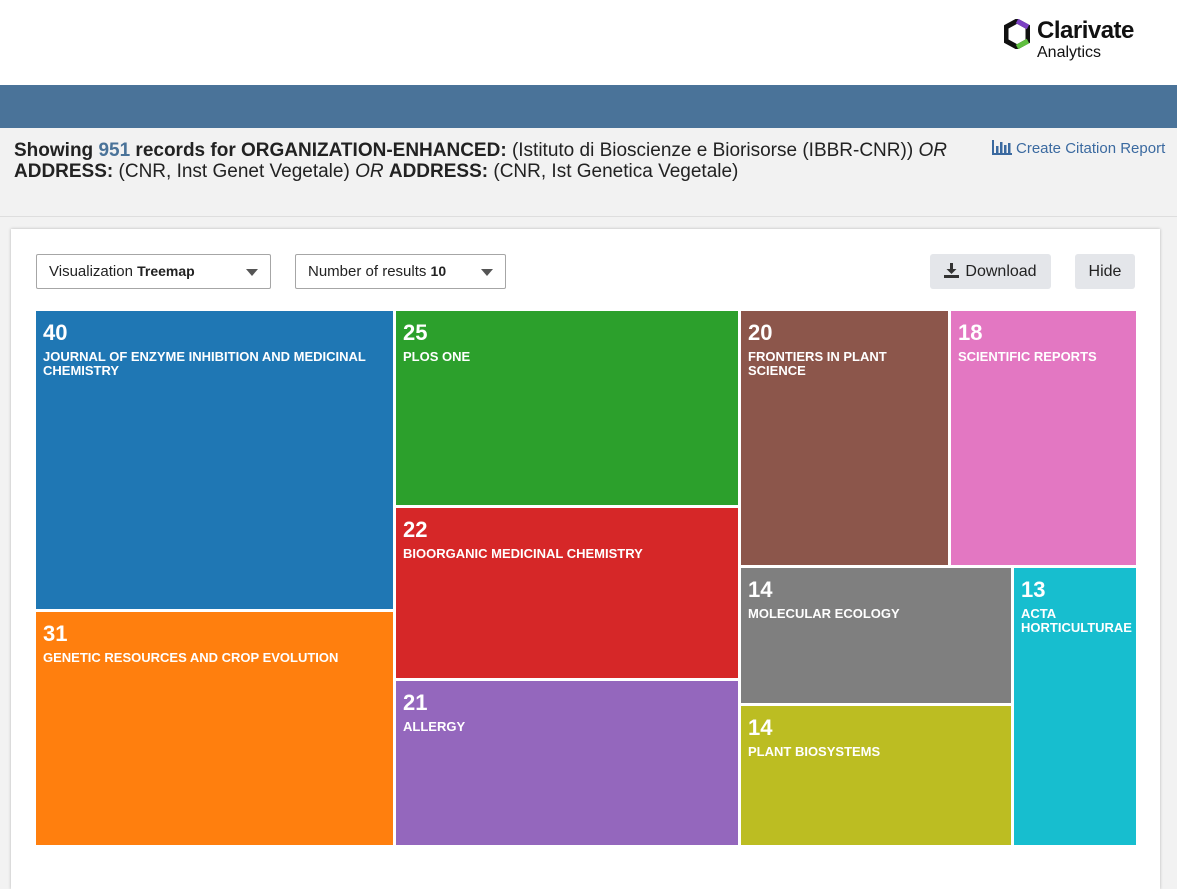 The height and width of the screenshot is (889, 1177). What do you see at coordinates (616, 171) in the screenshot?
I see `filter-3-value: (CNR, Ist Genetica Vegetale)` at bounding box center [616, 171].